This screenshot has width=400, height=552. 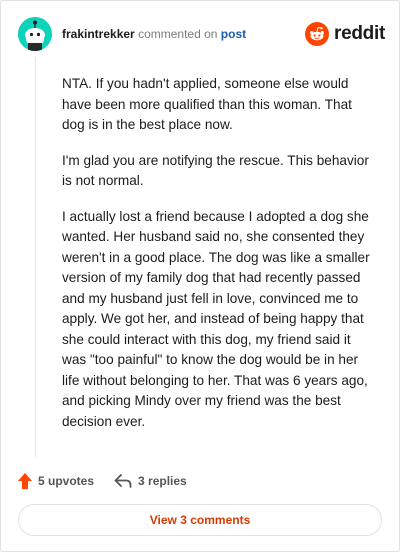 I want to click on view-comments-button: View 3 comments, so click(x=200, y=520).